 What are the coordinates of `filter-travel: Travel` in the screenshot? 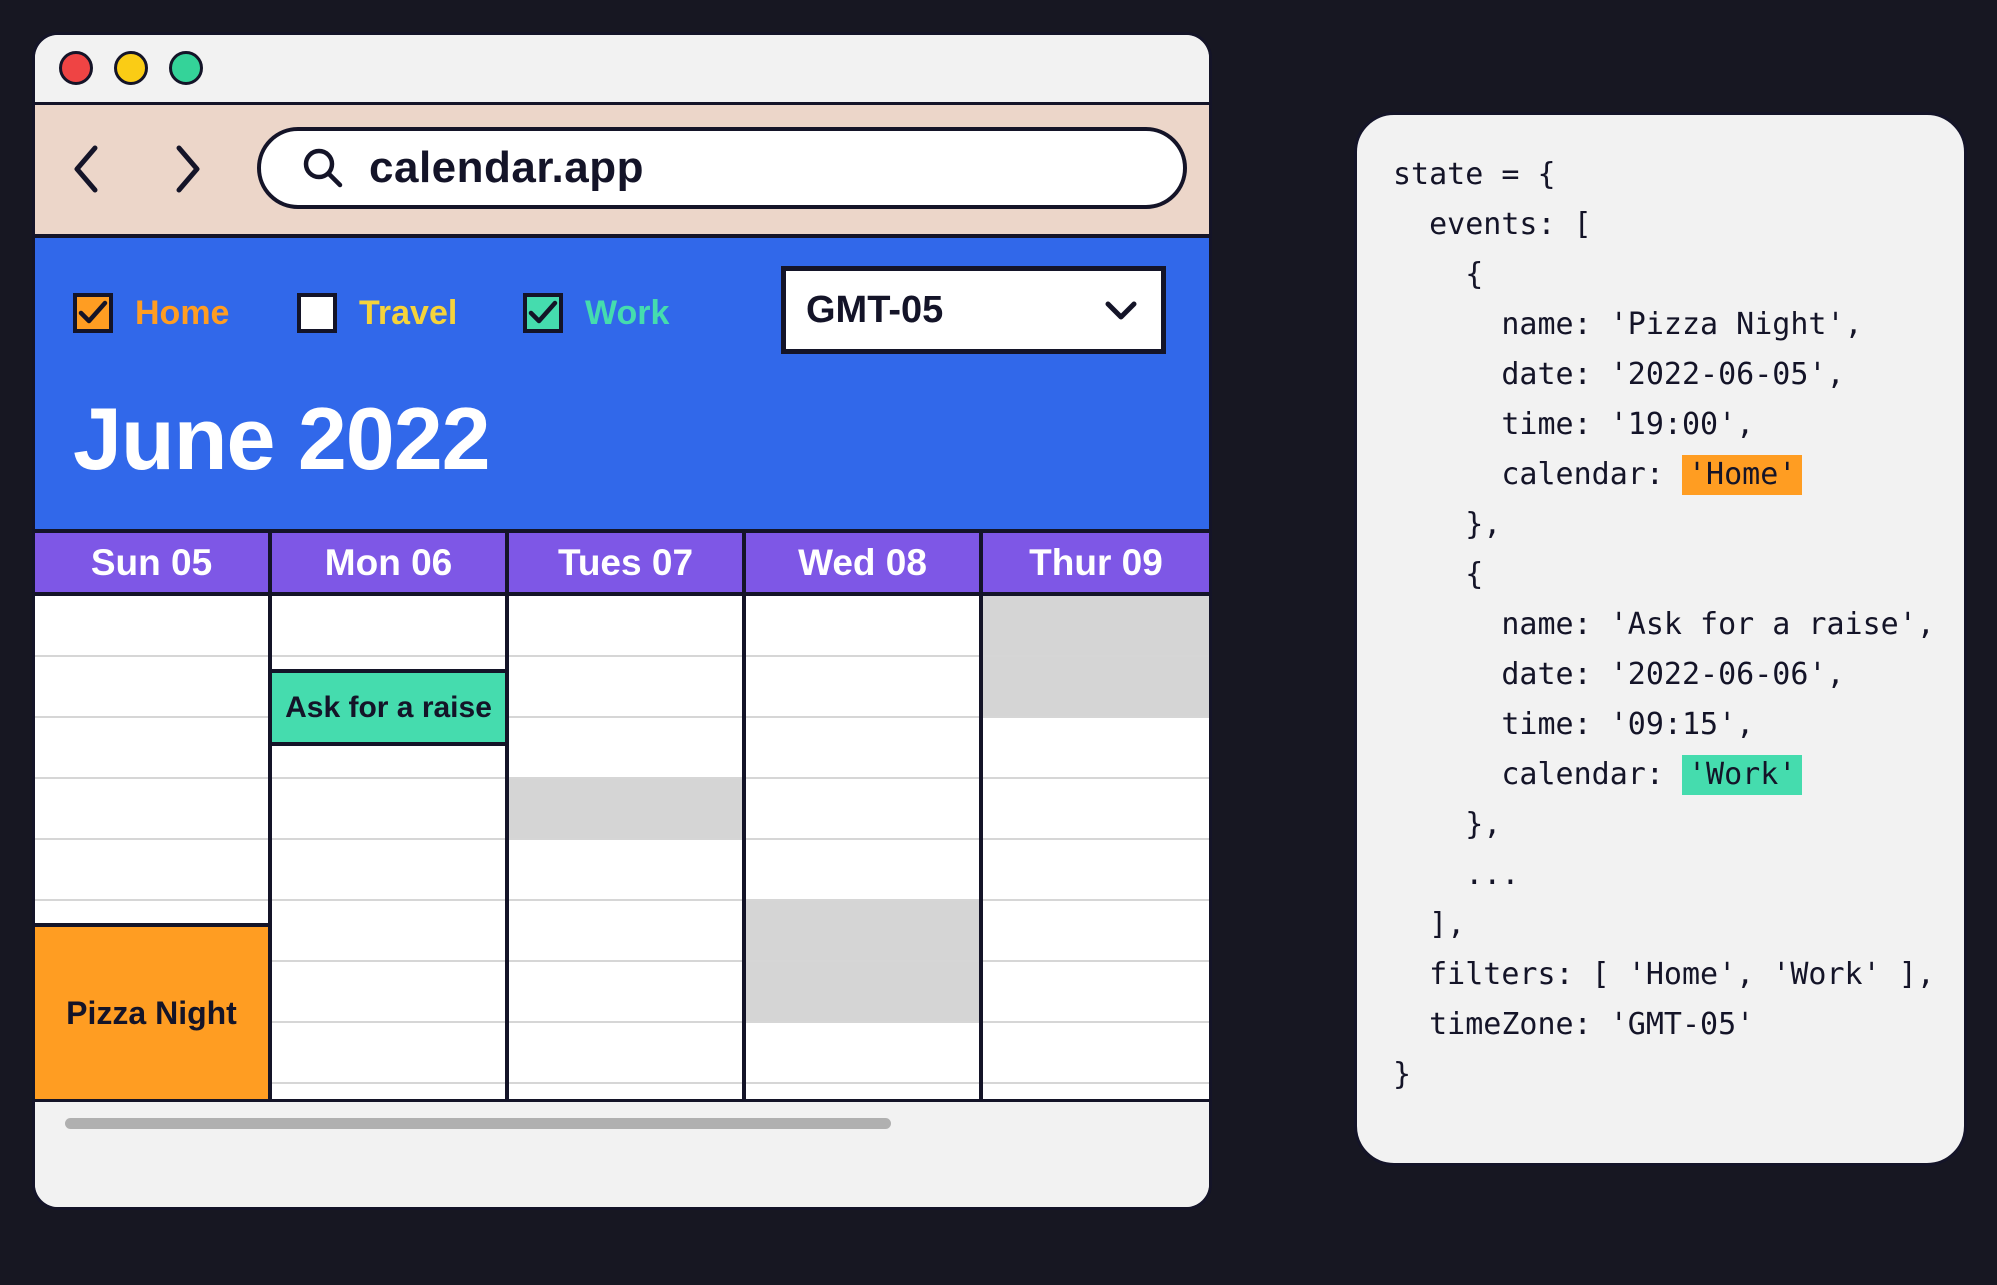 It's located at (377, 313).